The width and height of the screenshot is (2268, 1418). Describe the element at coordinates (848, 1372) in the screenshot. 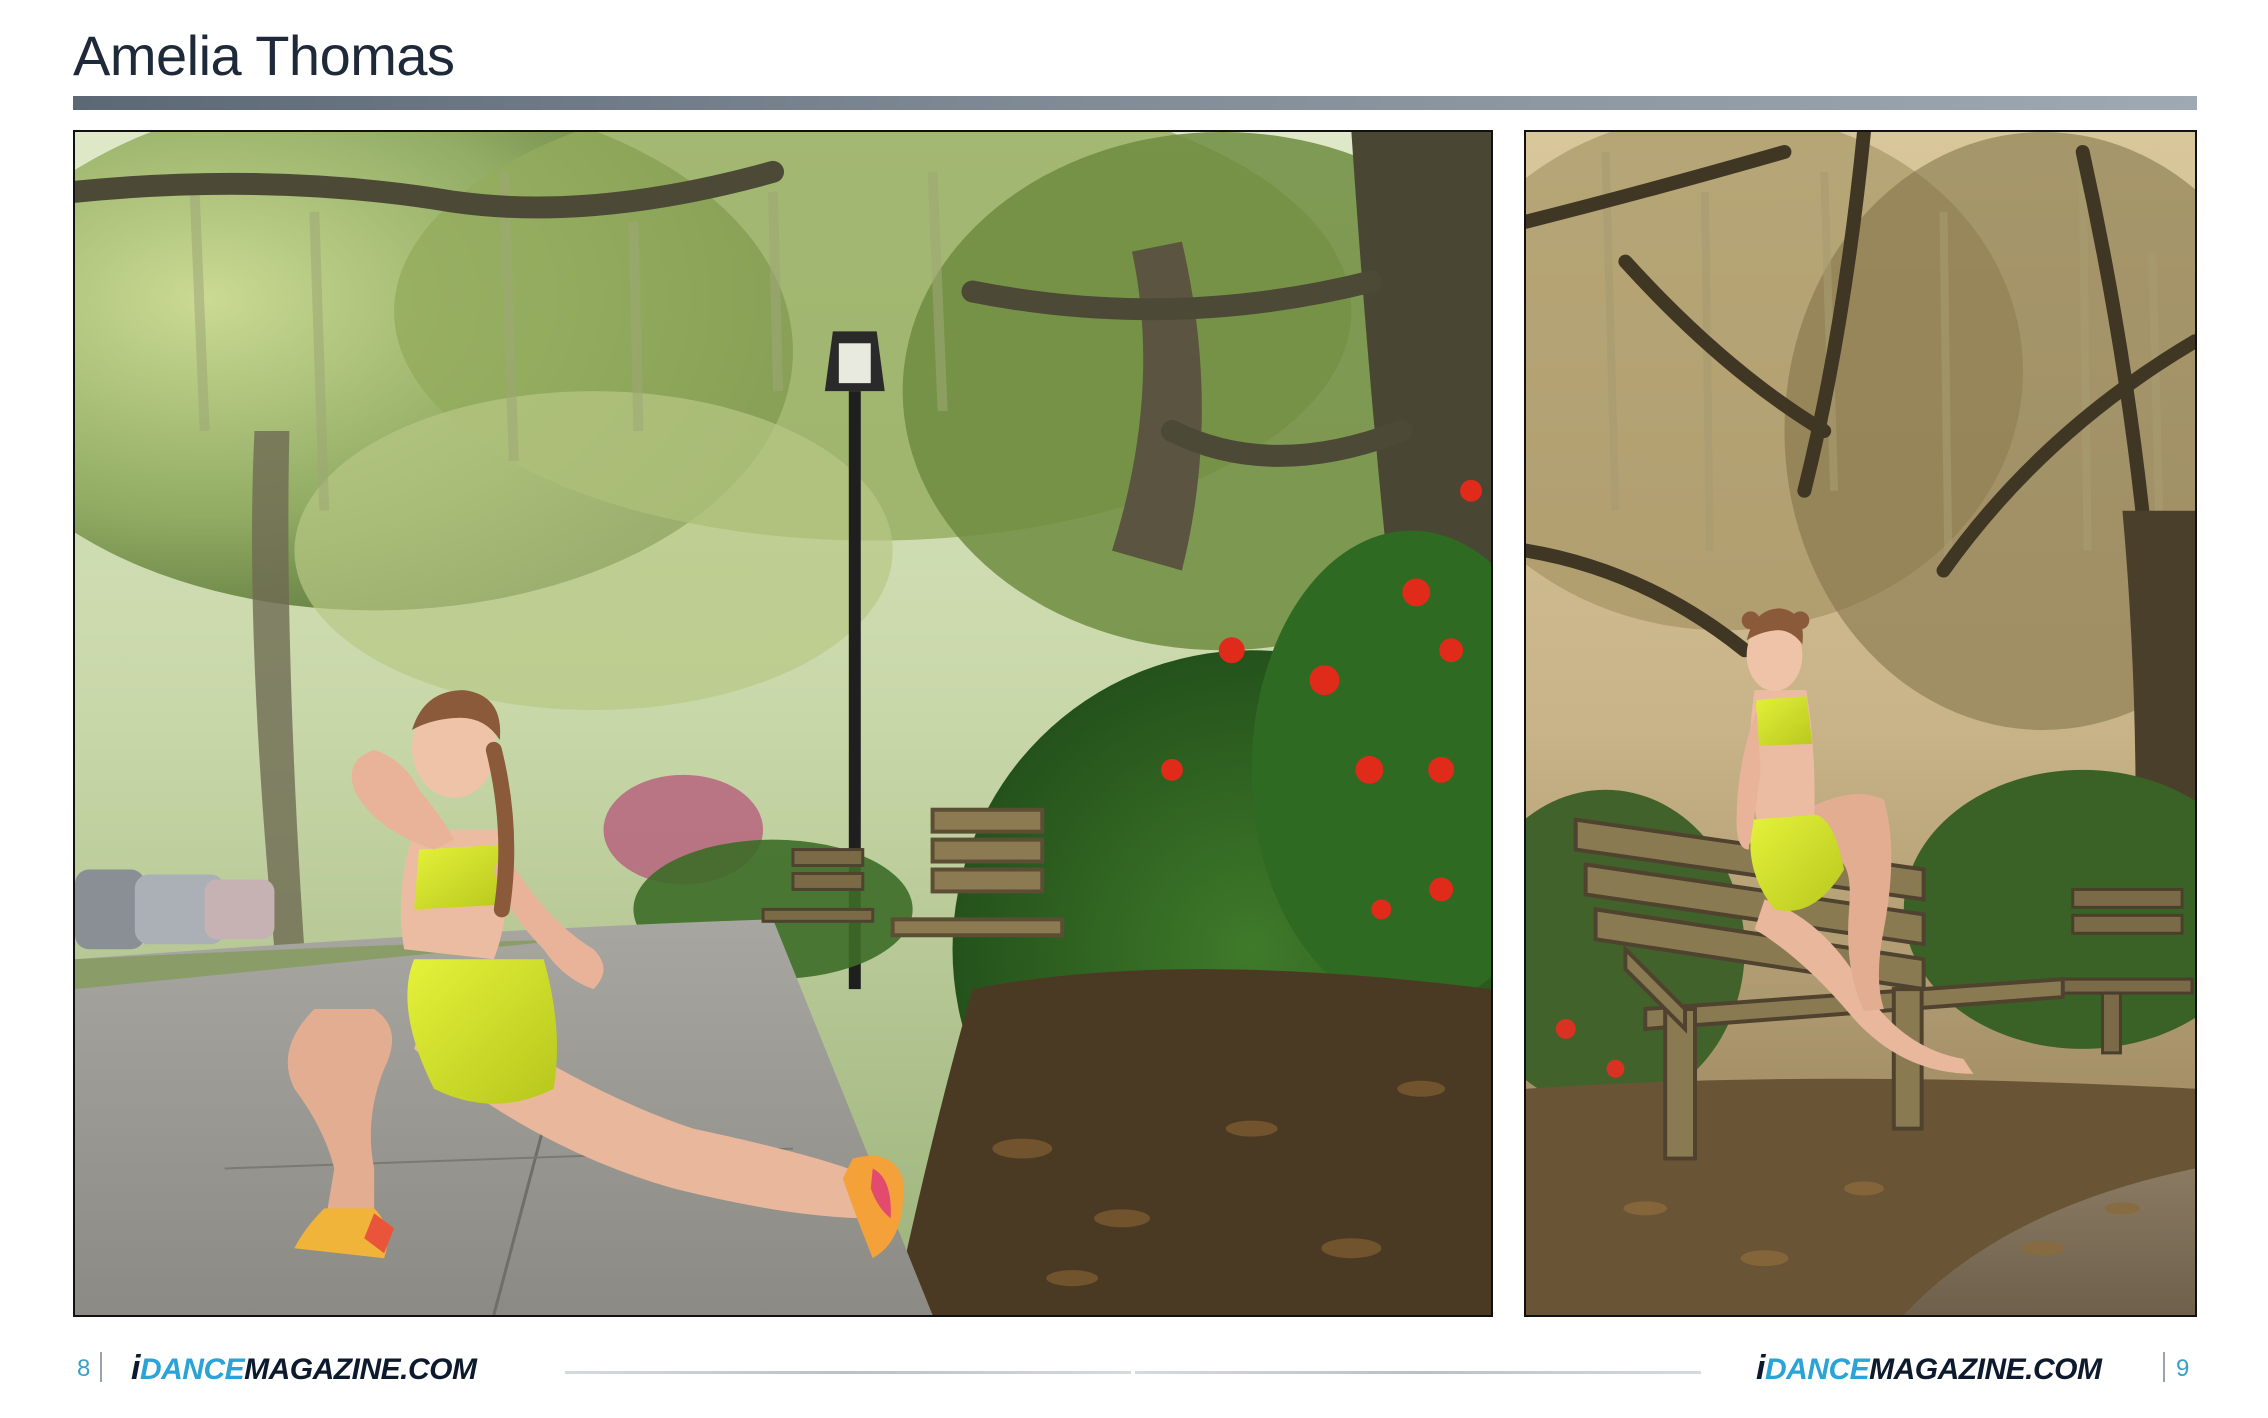

I see `footer-line-left` at that location.